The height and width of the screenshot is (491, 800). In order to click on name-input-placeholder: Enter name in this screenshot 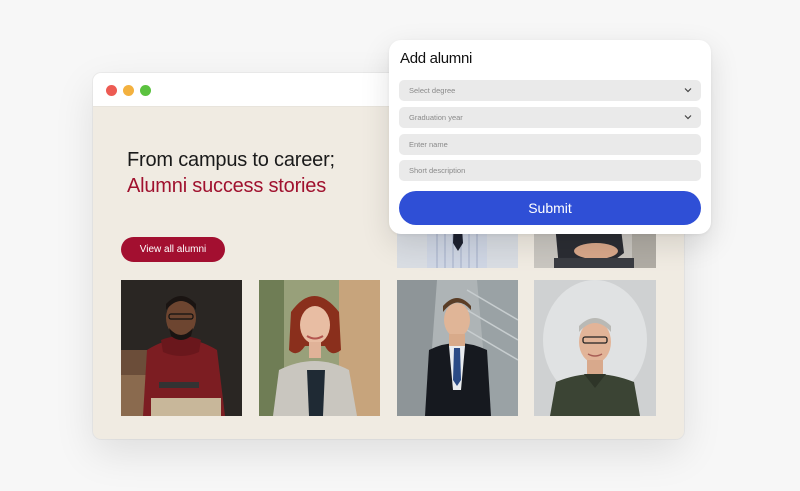, I will do `click(428, 144)`.